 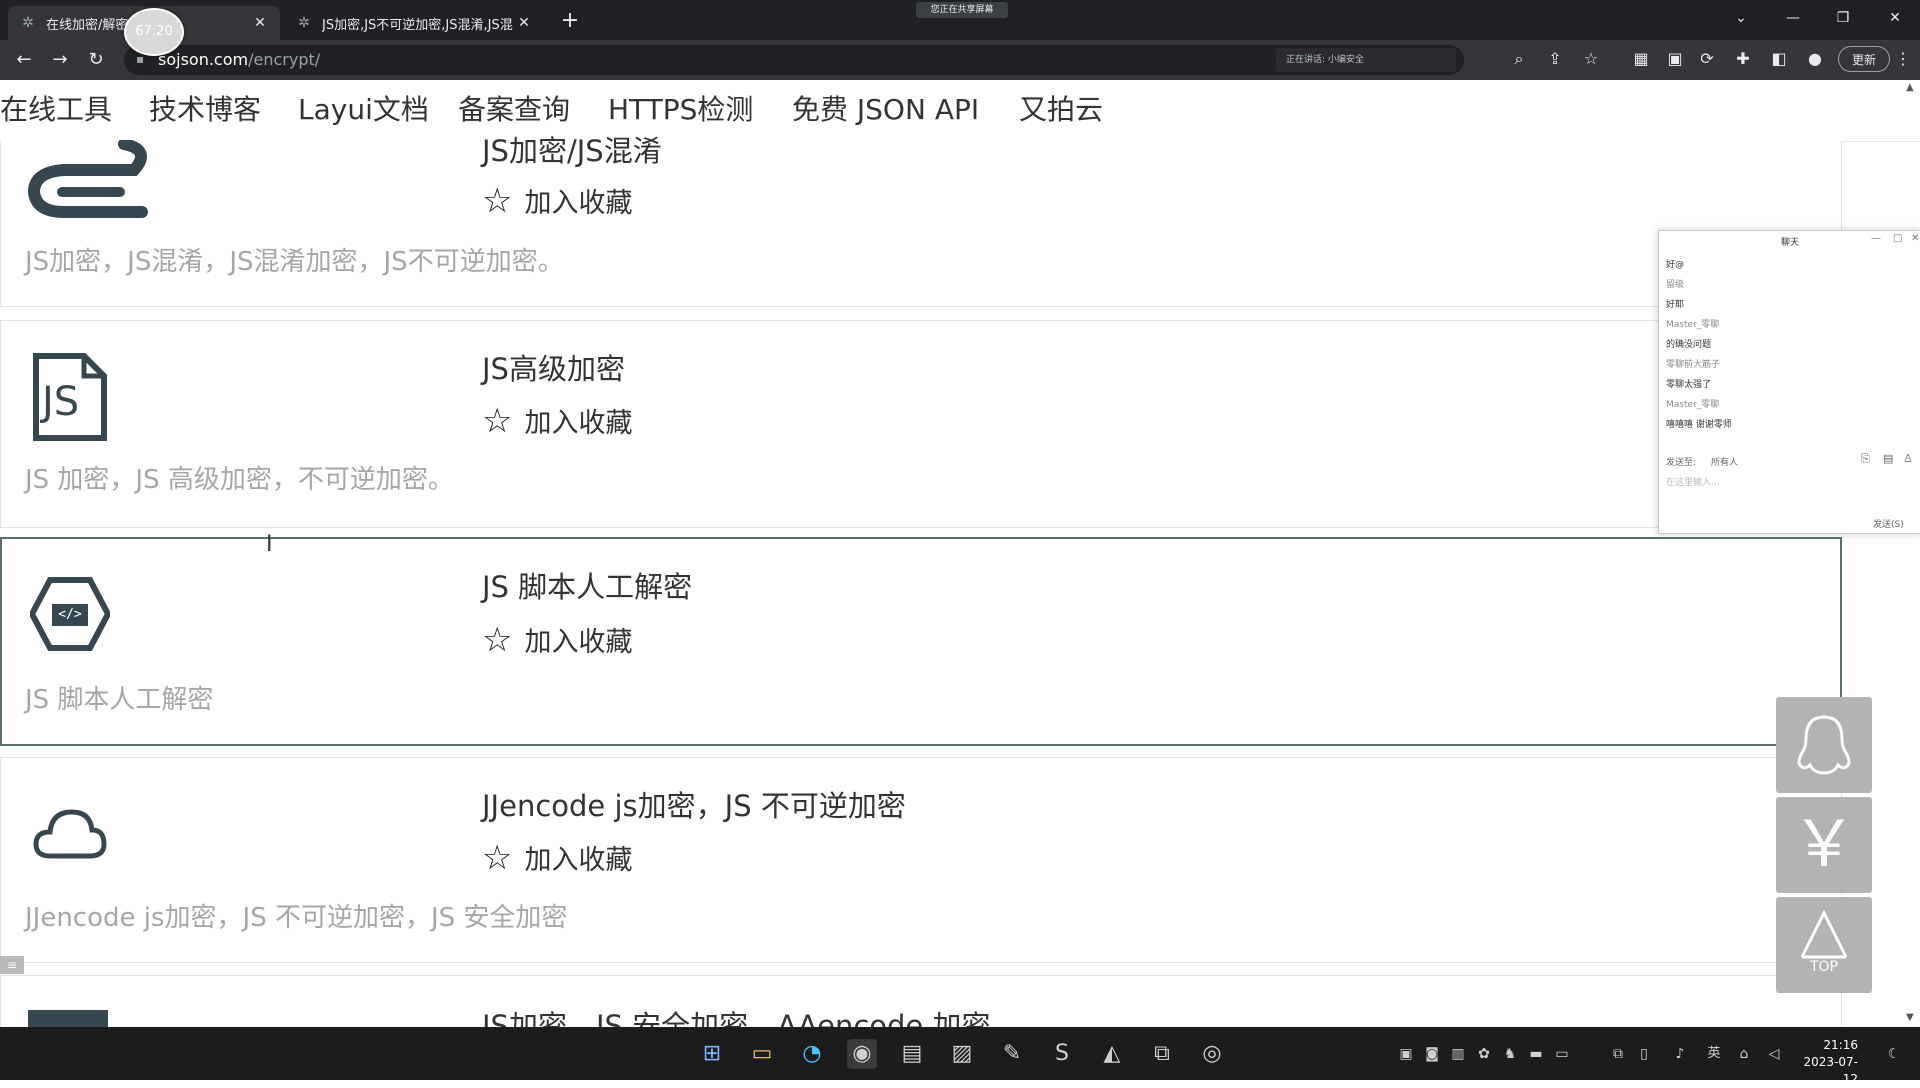 What do you see at coordinates (1681, 463) in the screenshot?
I see `send-to-label: 发送至:` at bounding box center [1681, 463].